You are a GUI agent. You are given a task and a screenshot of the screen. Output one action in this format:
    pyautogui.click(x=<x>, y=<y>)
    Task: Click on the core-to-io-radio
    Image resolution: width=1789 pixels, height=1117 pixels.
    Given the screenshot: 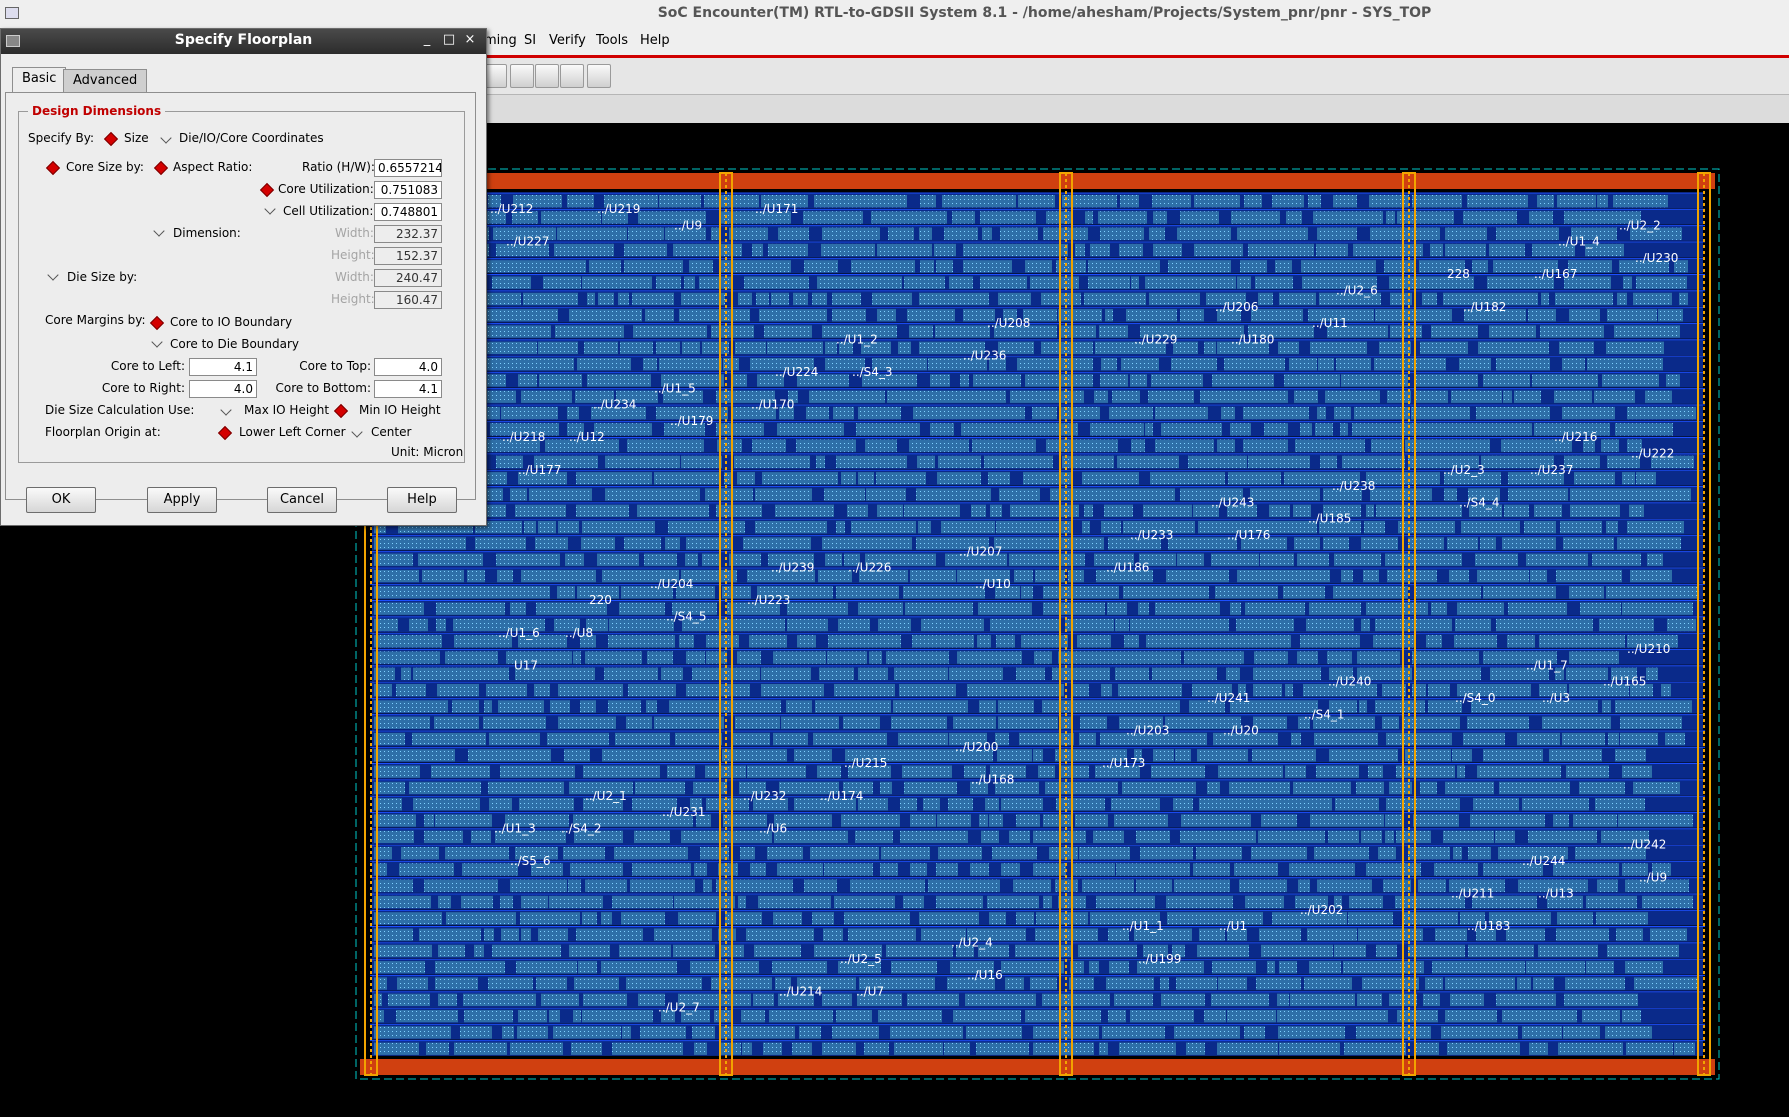 What is the action you would take?
    pyautogui.click(x=157, y=323)
    